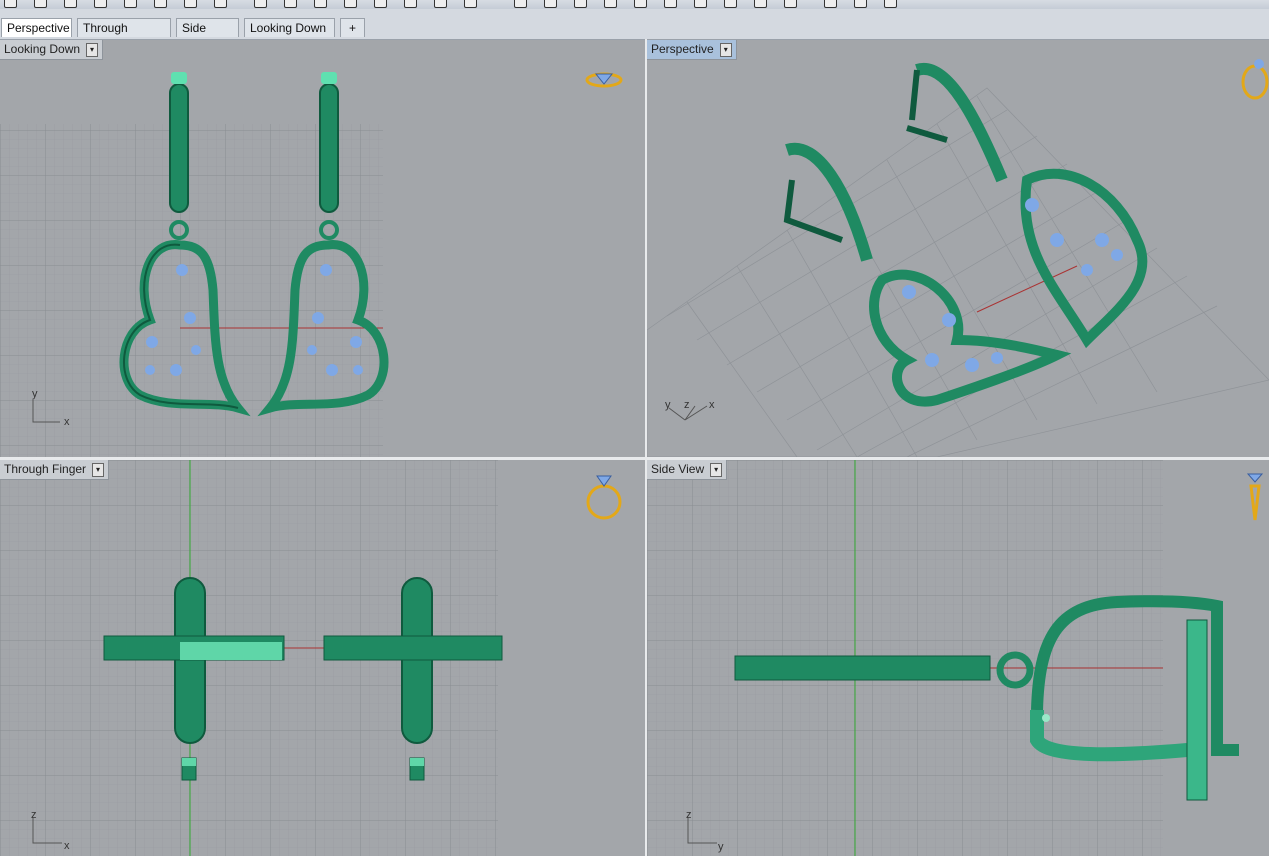  I want to click on print-icon, so click(100, 4).